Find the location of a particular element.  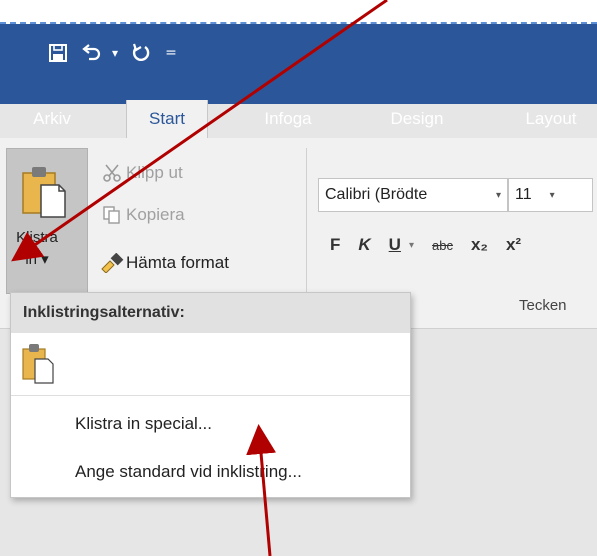

italic-button: K is located at coordinates (364, 245).